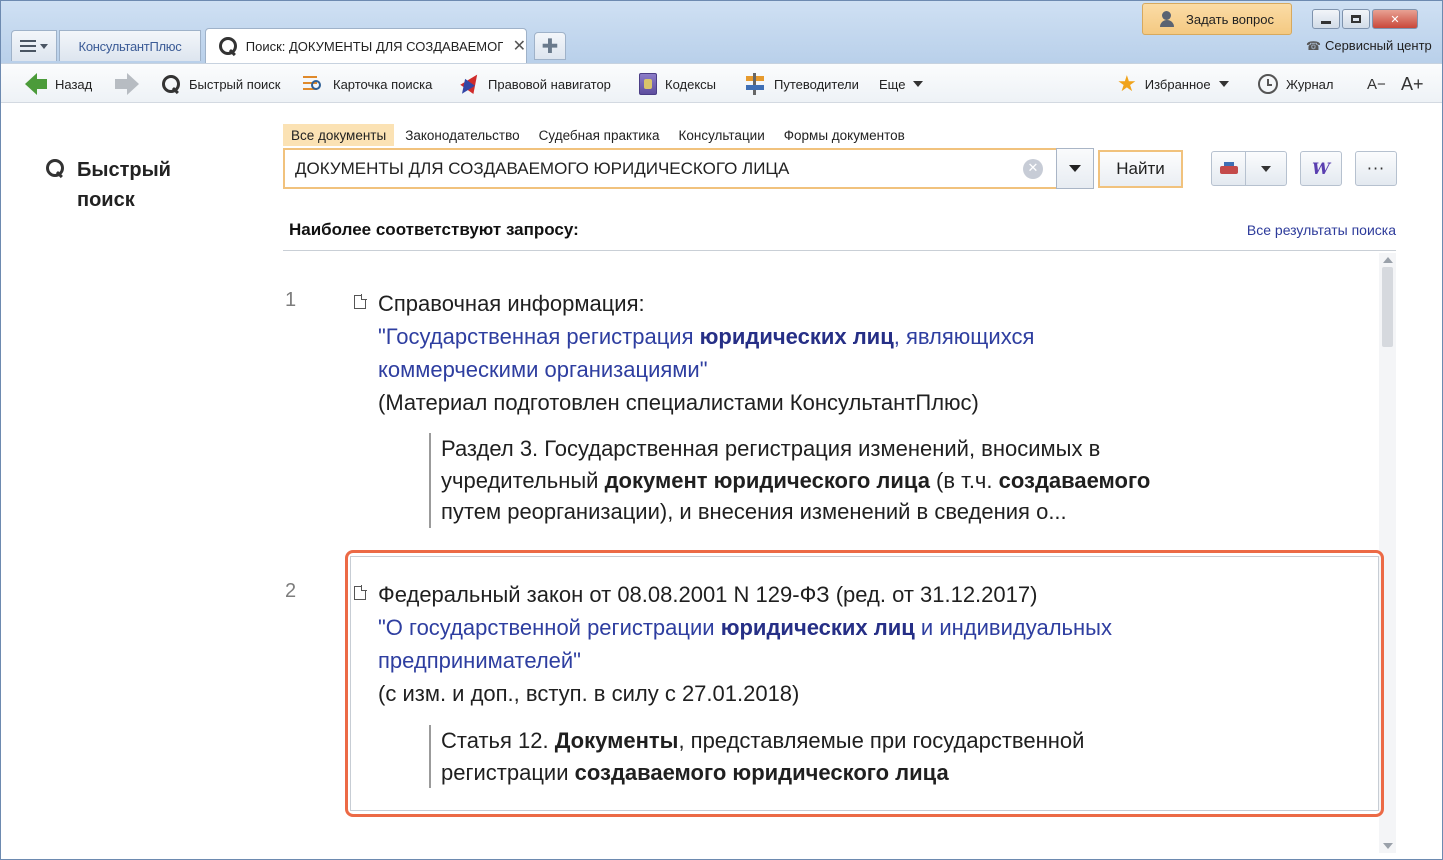  I want to click on new-tab-button: ✚, so click(550, 46).